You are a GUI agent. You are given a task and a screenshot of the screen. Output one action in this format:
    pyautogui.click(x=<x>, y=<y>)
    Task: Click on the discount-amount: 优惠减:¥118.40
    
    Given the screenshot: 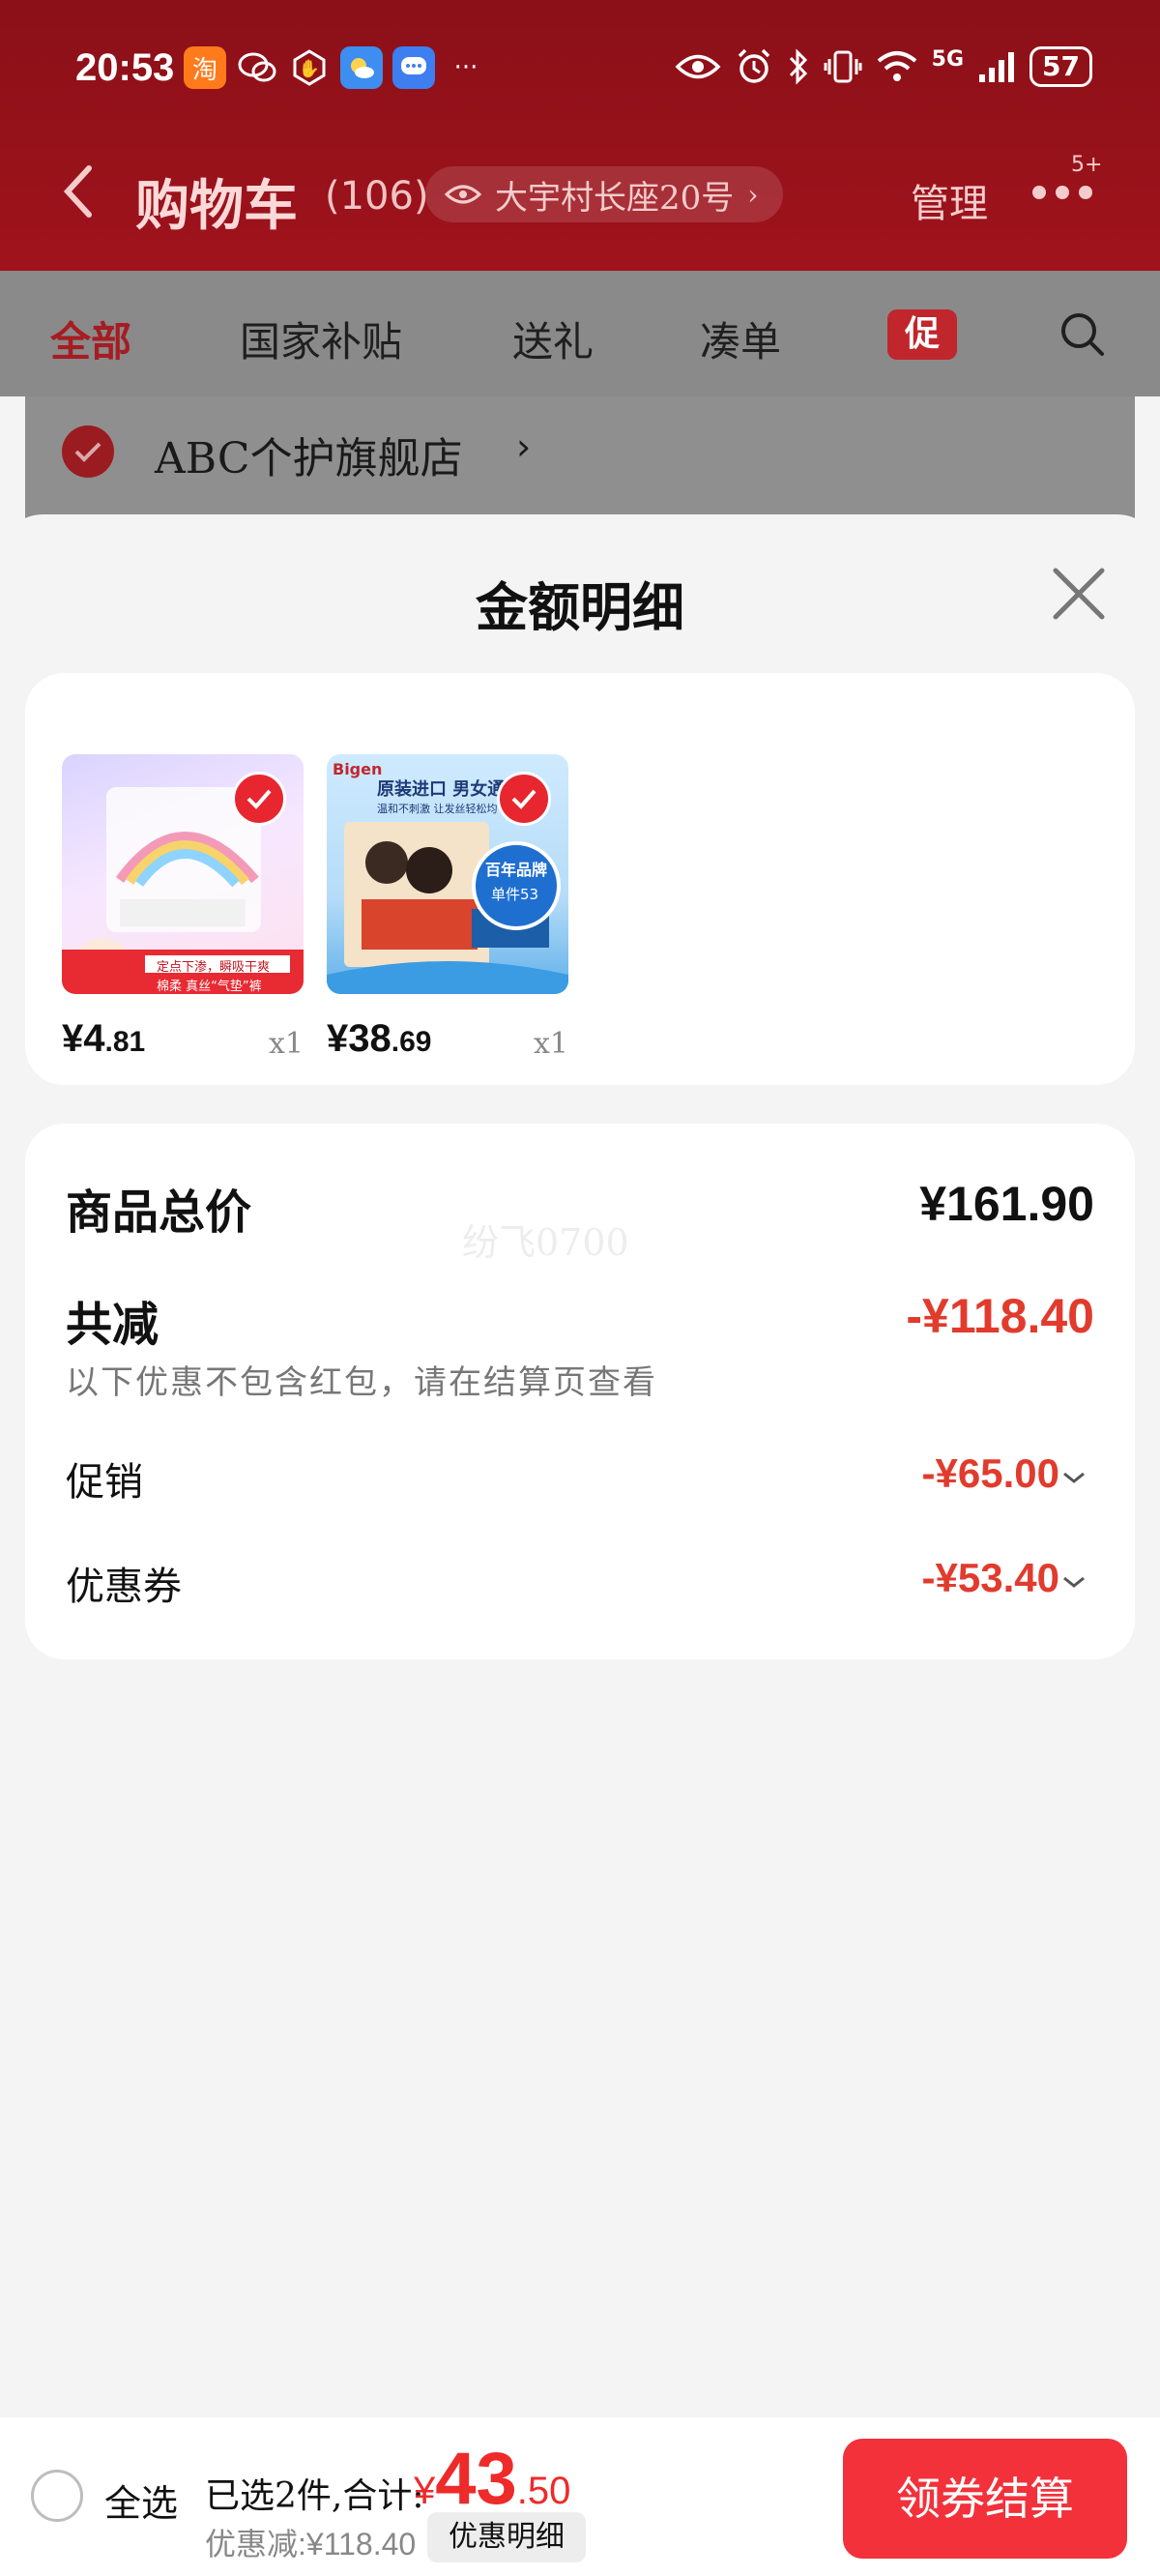 What is the action you would take?
    pyautogui.click(x=311, y=2544)
    